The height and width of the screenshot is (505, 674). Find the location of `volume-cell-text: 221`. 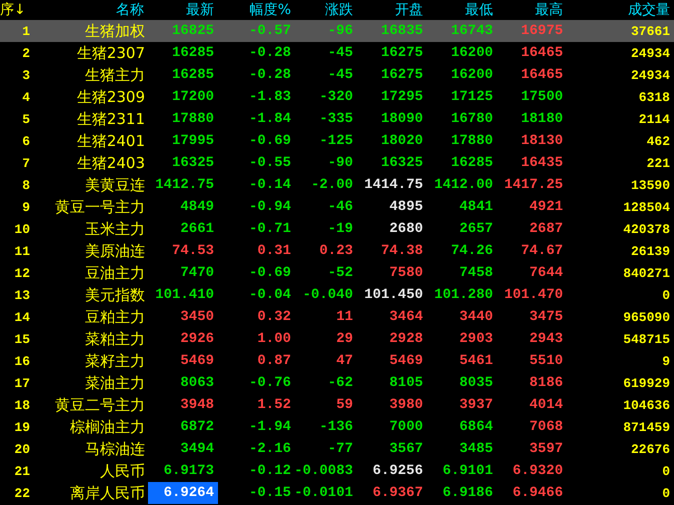

volume-cell-text: 221 is located at coordinates (658, 163).